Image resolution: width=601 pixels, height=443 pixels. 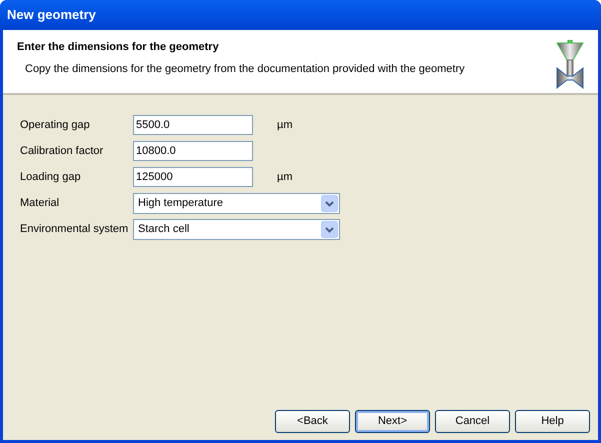 What do you see at coordinates (55, 125) in the screenshot?
I see `field-label: Operating gap` at bounding box center [55, 125].